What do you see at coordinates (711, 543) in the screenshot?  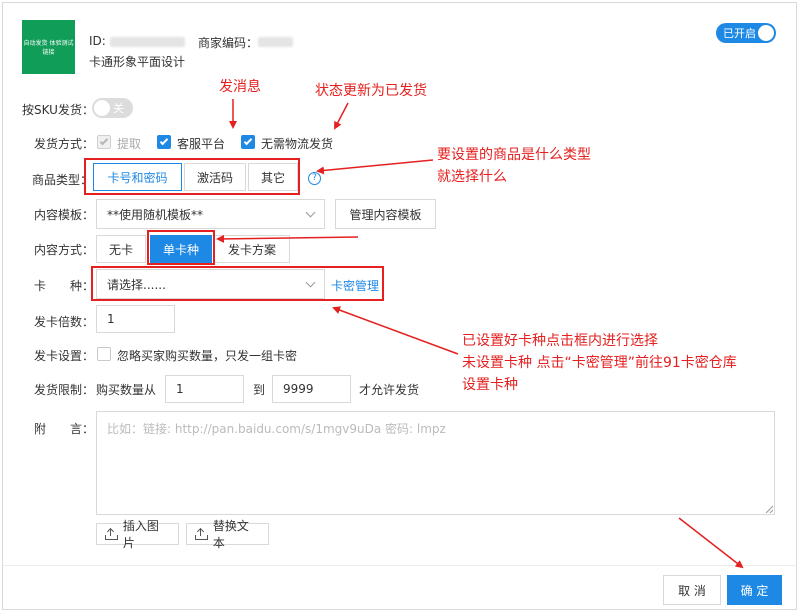 I see `arrow-confirm` at bounding box center [711, 543].